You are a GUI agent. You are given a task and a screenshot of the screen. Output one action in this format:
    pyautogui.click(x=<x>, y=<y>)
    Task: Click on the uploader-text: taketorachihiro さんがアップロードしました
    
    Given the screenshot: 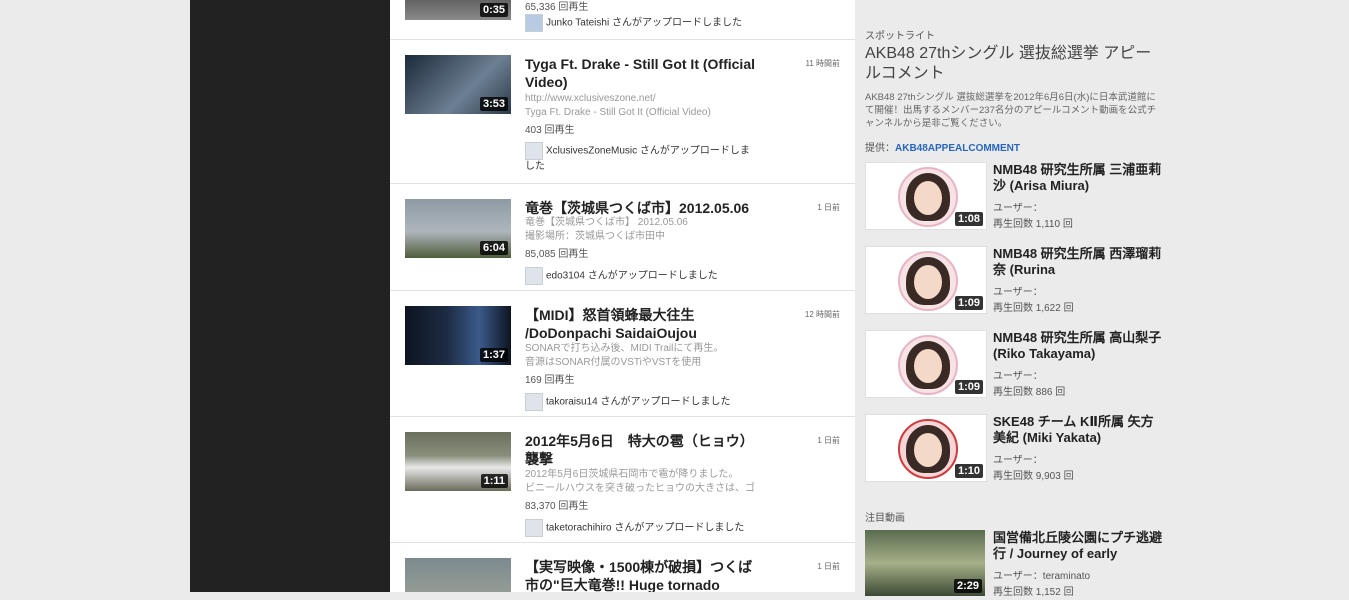 What is the action you would take?
    pyautogui.click(x=645, y=528)
    